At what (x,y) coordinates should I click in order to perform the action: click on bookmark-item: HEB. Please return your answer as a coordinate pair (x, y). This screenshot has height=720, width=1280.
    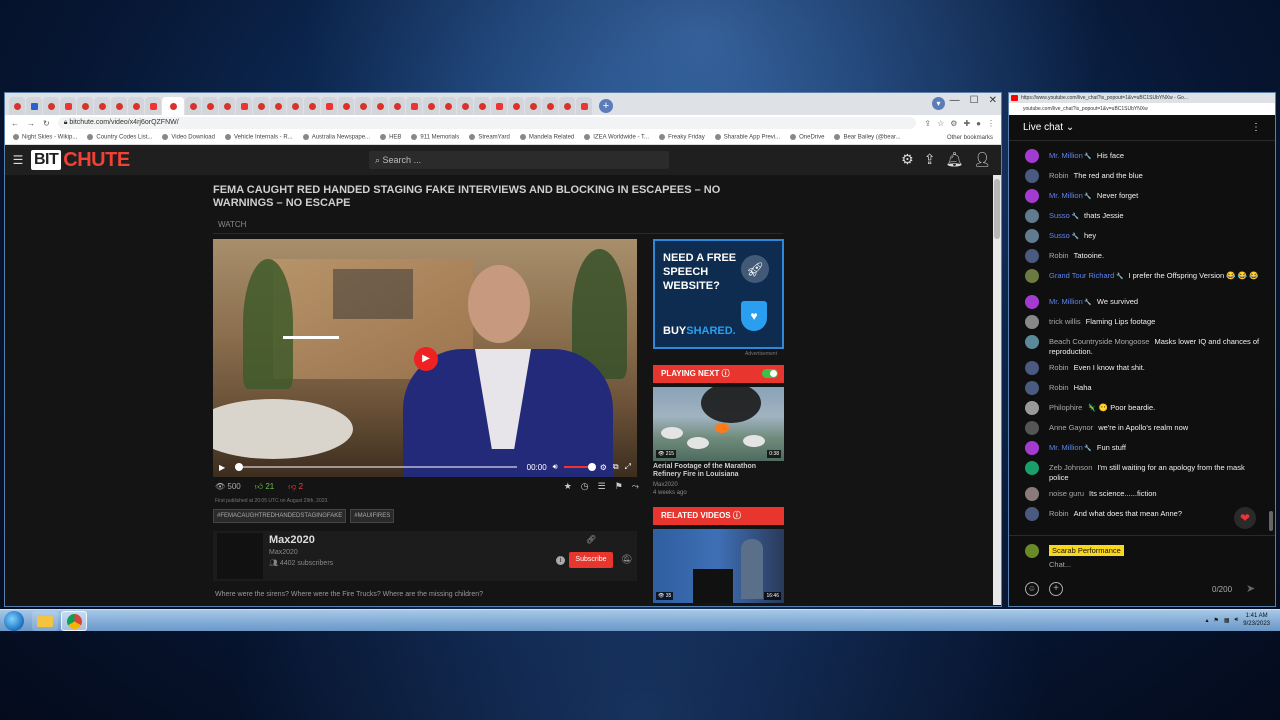
    Looking at the image, I should click on (390, 137).